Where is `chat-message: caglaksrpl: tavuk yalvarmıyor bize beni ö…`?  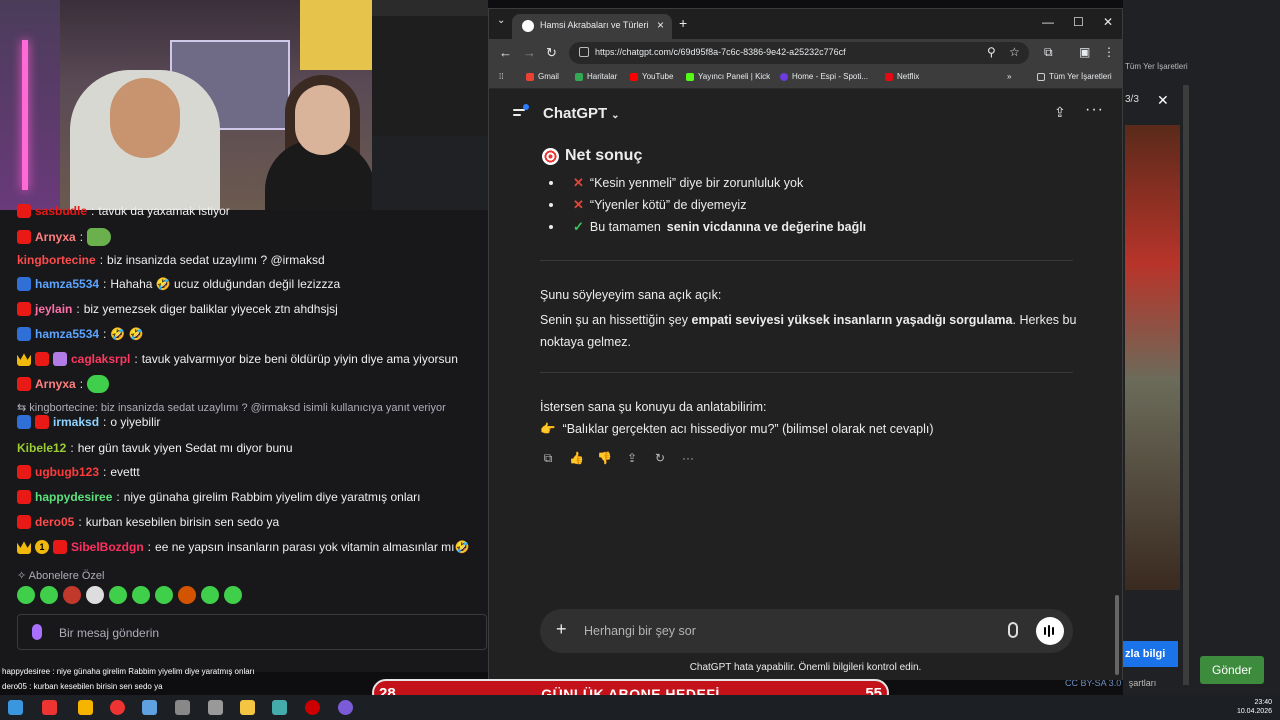 chat-message: caglaksrpl: tavuk yalvarmıyor bize beni ö… is located at coordinates (237, 359).